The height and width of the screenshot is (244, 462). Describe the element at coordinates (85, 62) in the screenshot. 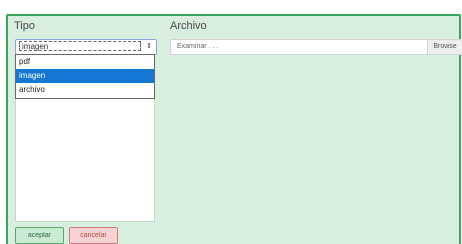

I see `option-pdf: pdf` at that location.